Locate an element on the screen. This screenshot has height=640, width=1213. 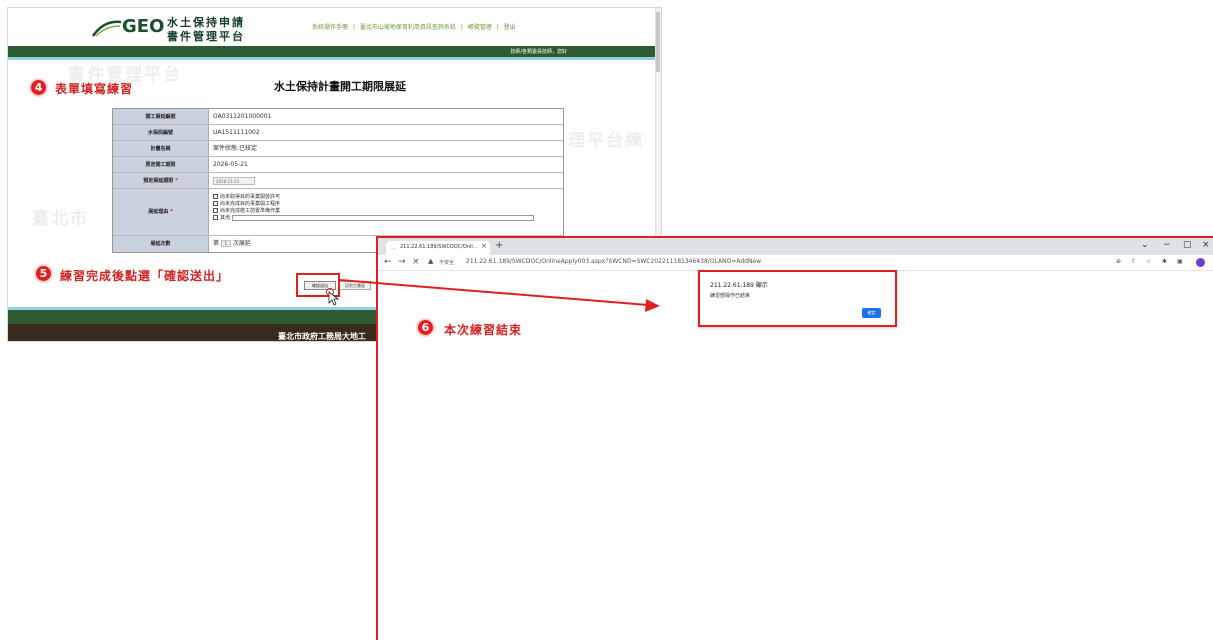
back-to-main-button: 回到主畫面 is located at coordinates (355, 285).